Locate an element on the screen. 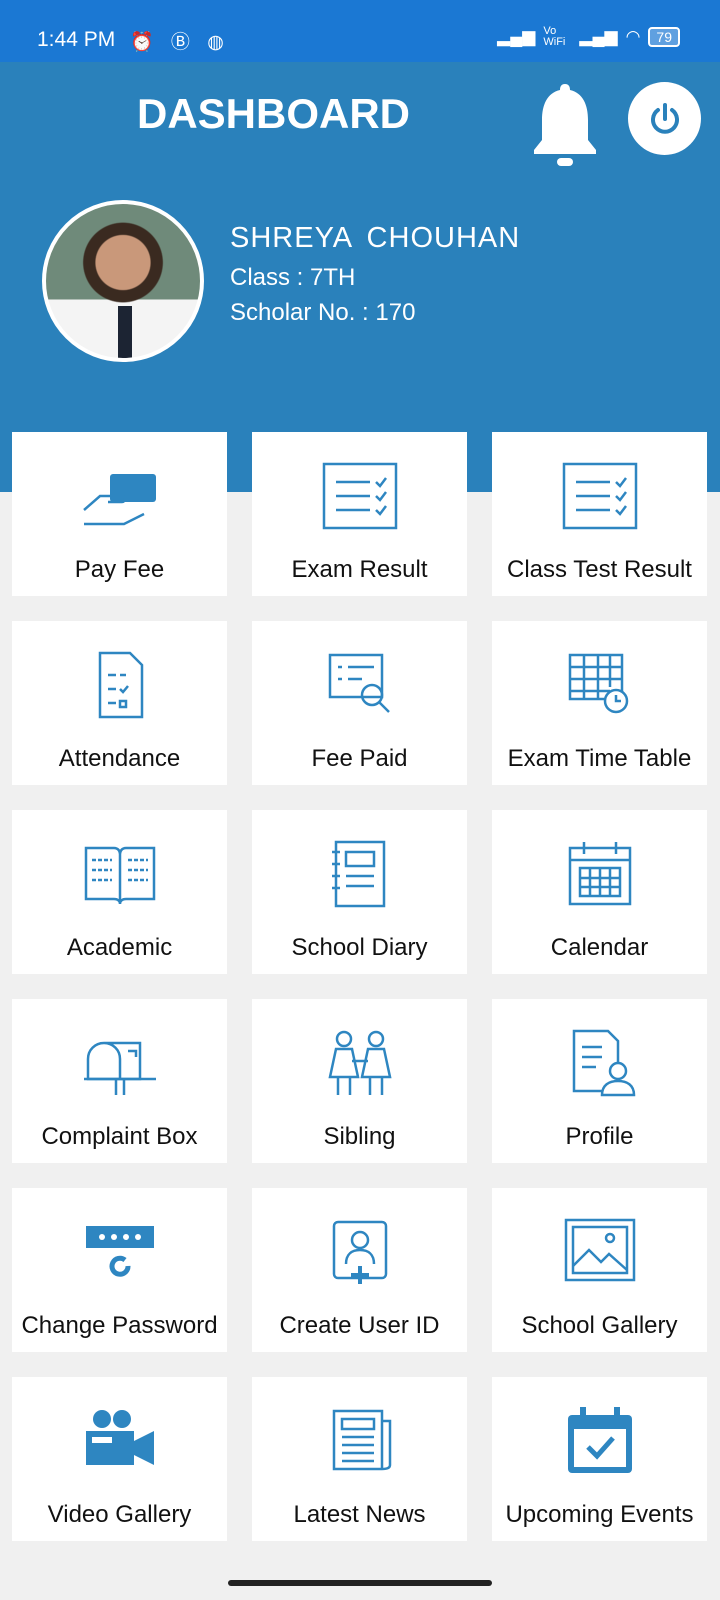 This screenshot has width=720, height=1600. tile-latest-news: Latest News is located at coordinates (359, 1459).